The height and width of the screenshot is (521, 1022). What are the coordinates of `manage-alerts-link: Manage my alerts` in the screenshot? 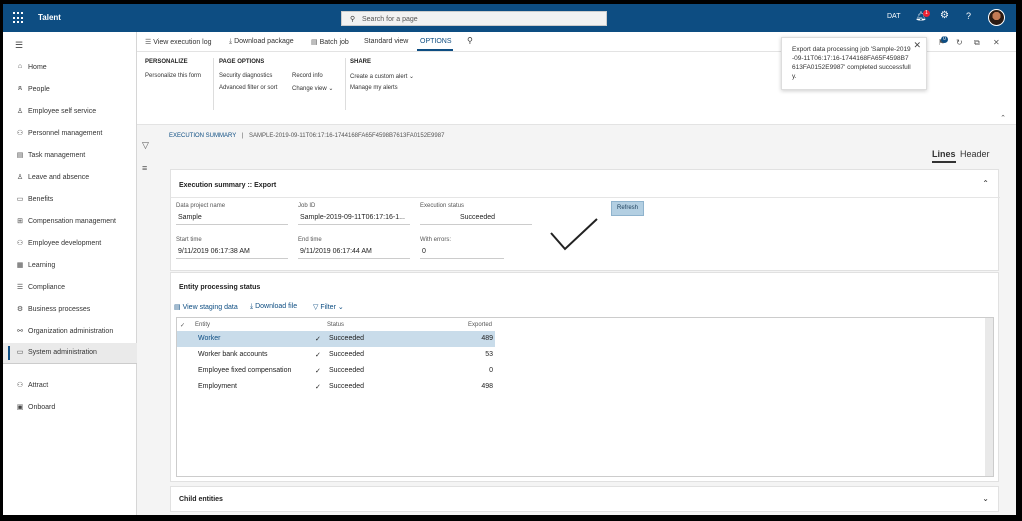 It's located at (374, 88).